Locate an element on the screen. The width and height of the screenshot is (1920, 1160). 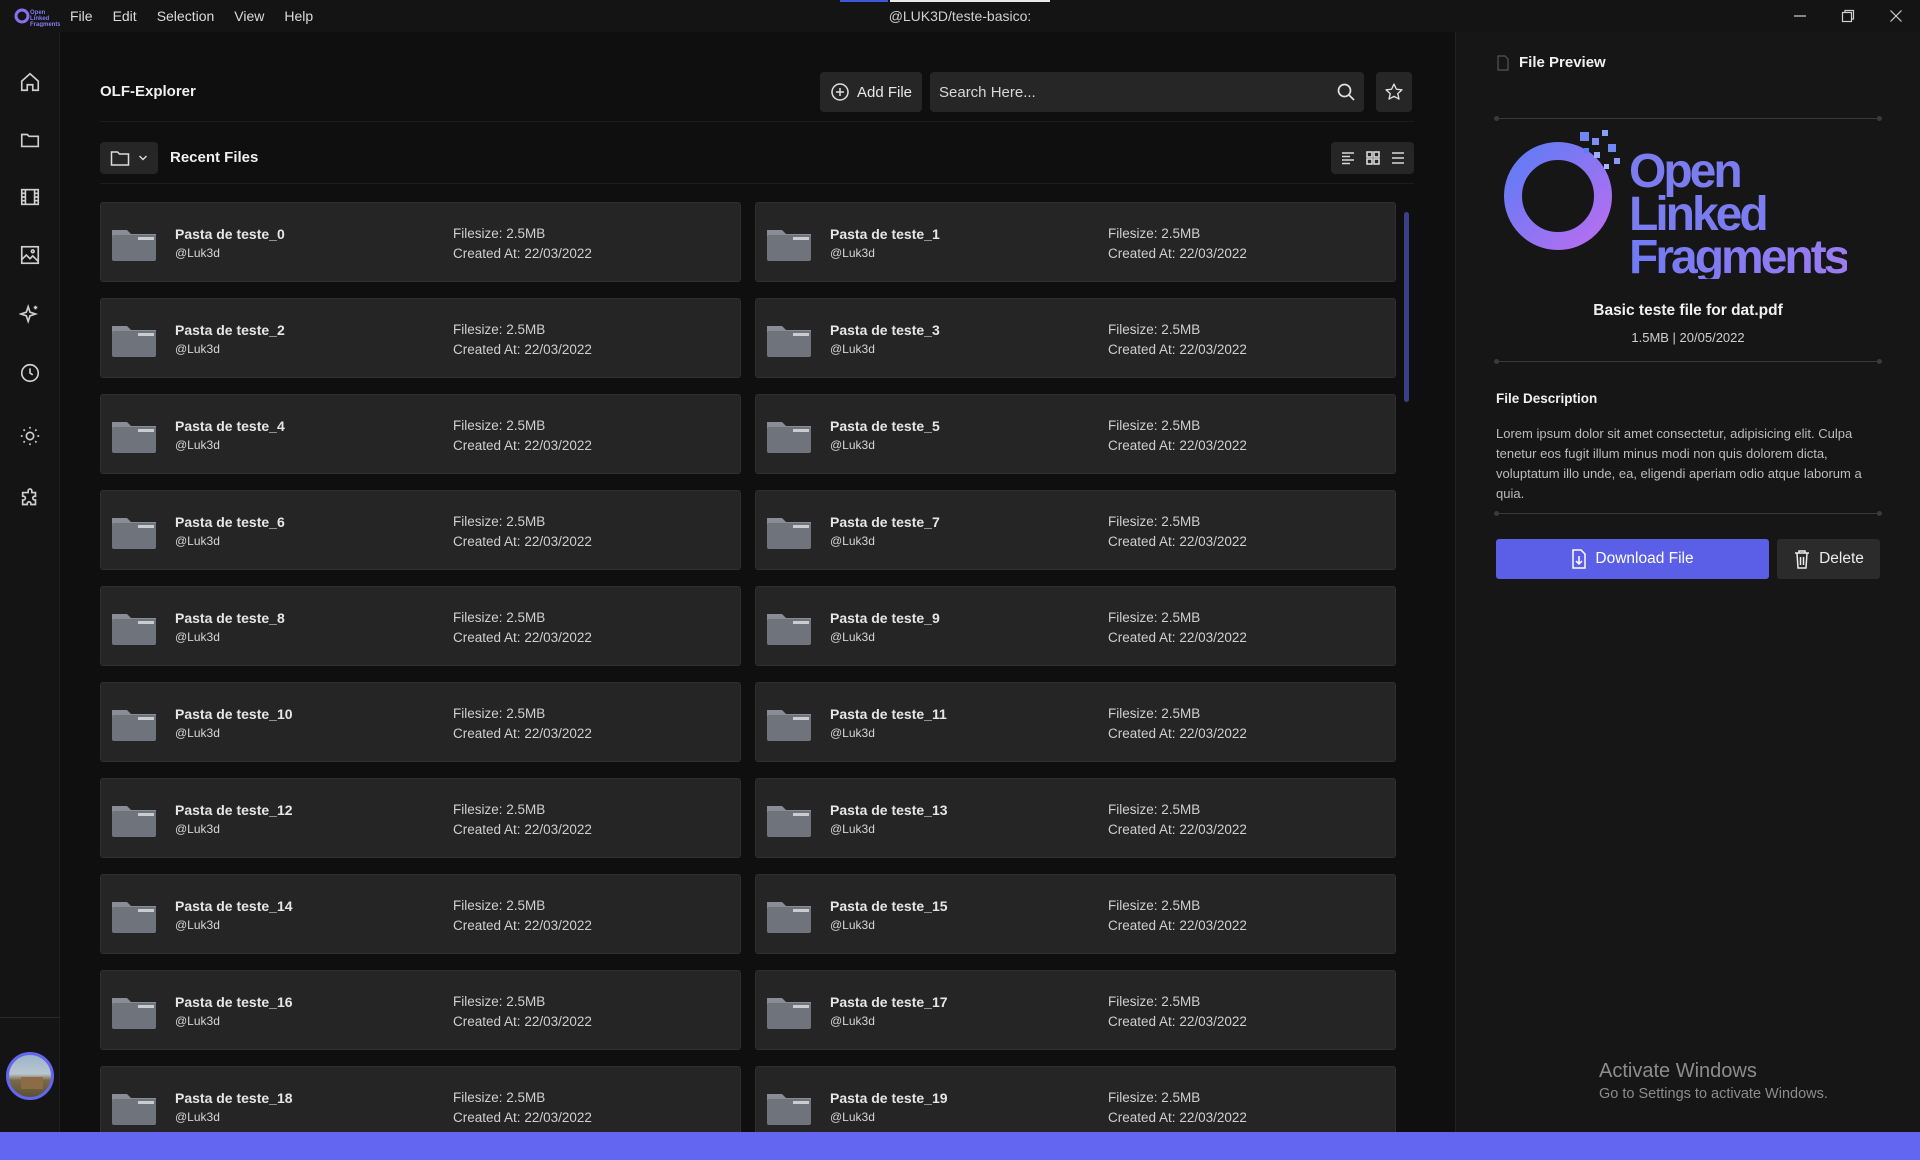
file-name: Pasta de teste_3 is located at coordinates (885, 330).